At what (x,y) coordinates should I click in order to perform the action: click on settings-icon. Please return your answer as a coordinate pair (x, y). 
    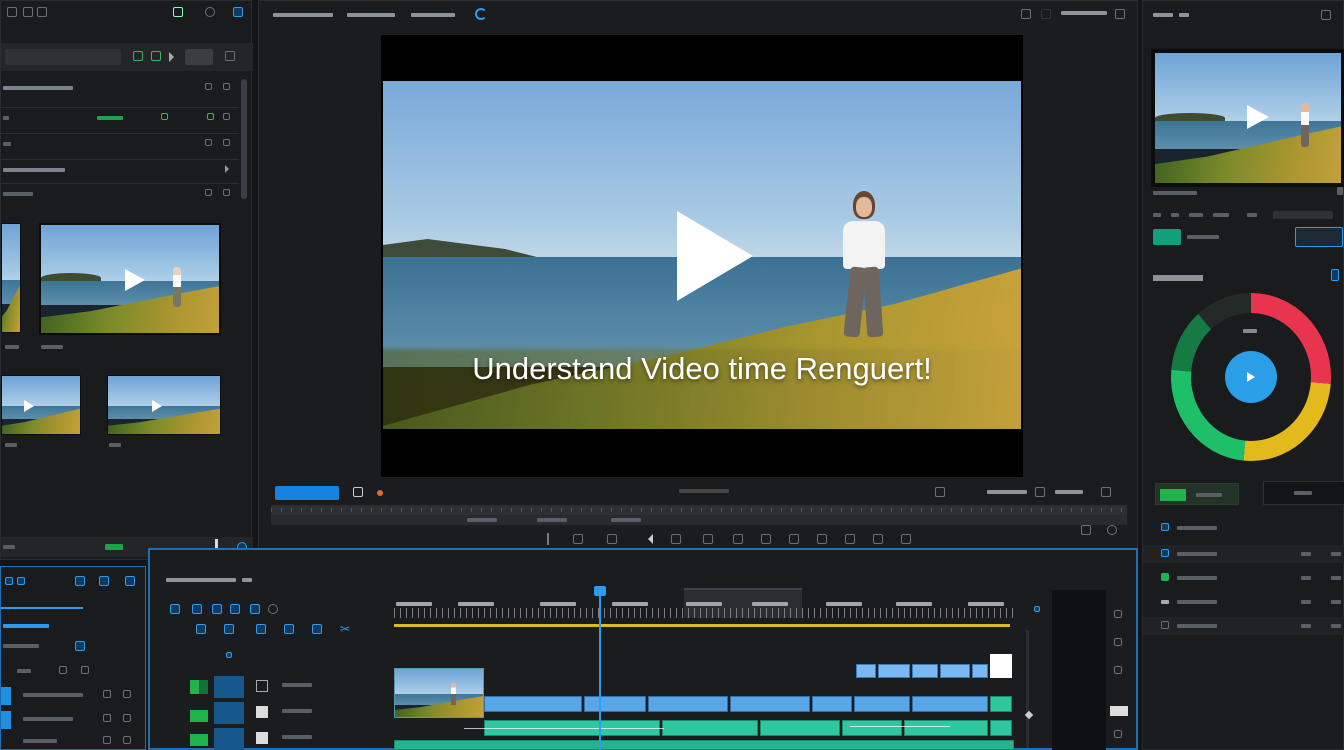
    Looking at the image, I should click on (1120, 14).